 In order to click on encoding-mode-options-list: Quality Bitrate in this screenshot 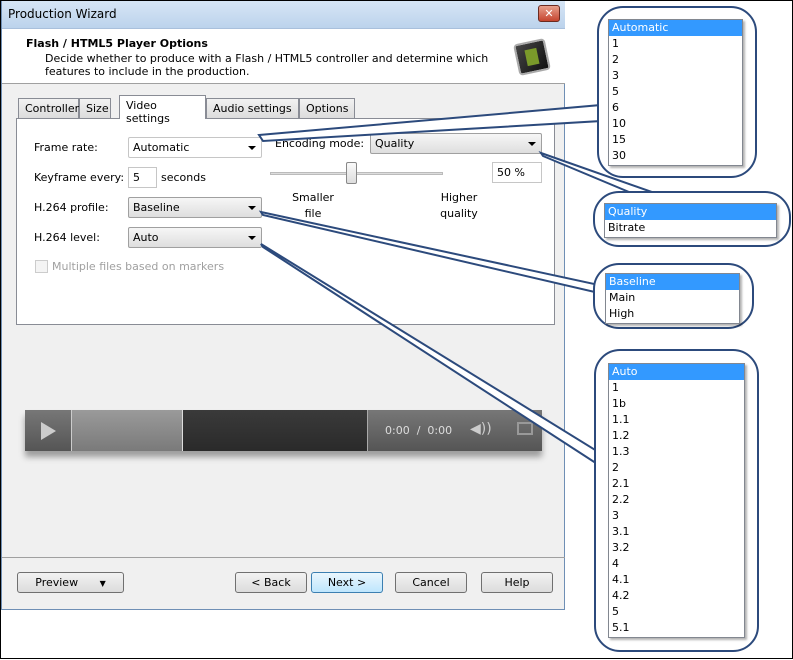, I will do `click(690, 220)`.